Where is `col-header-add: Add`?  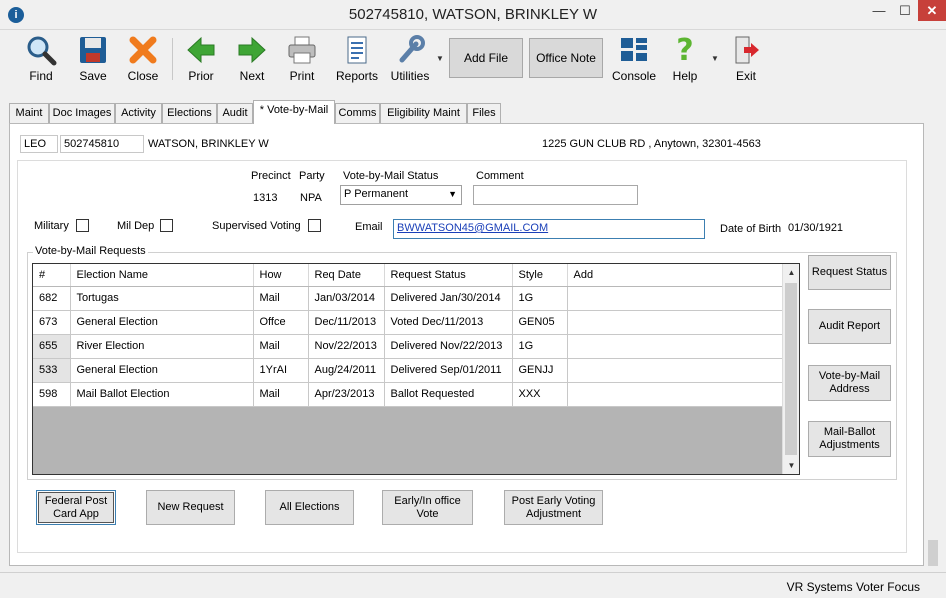 col-header-add: Add is located at coordinates (675, 275).